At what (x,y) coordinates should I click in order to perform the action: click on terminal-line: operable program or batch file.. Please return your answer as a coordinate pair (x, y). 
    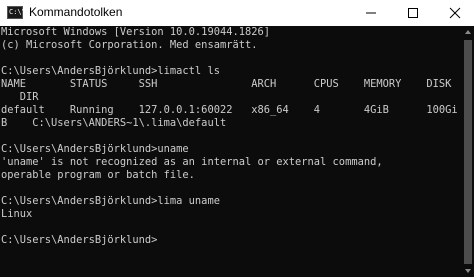
    Looking at the image, I should click on (98, 175).